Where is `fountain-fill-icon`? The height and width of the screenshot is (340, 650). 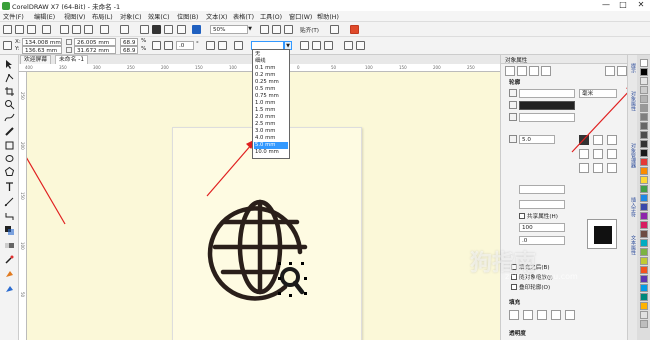 fountain-fill-icon is located at coordinates (542, 315).